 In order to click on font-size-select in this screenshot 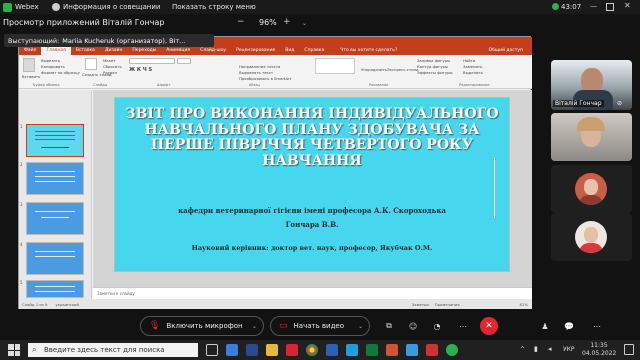, I will do `click(184, 61)`.